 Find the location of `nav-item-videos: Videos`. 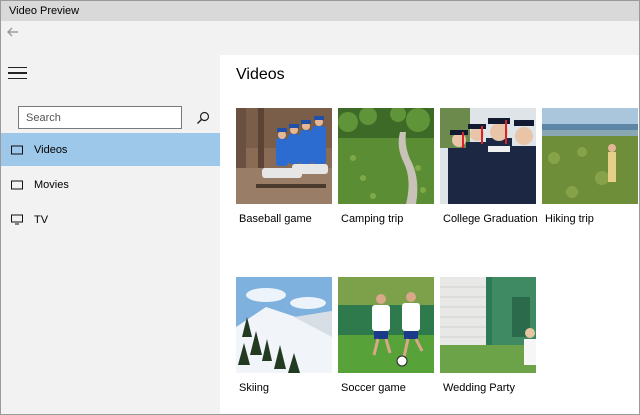

nav-item-videos: Videos is located at coordinates (110, 149).